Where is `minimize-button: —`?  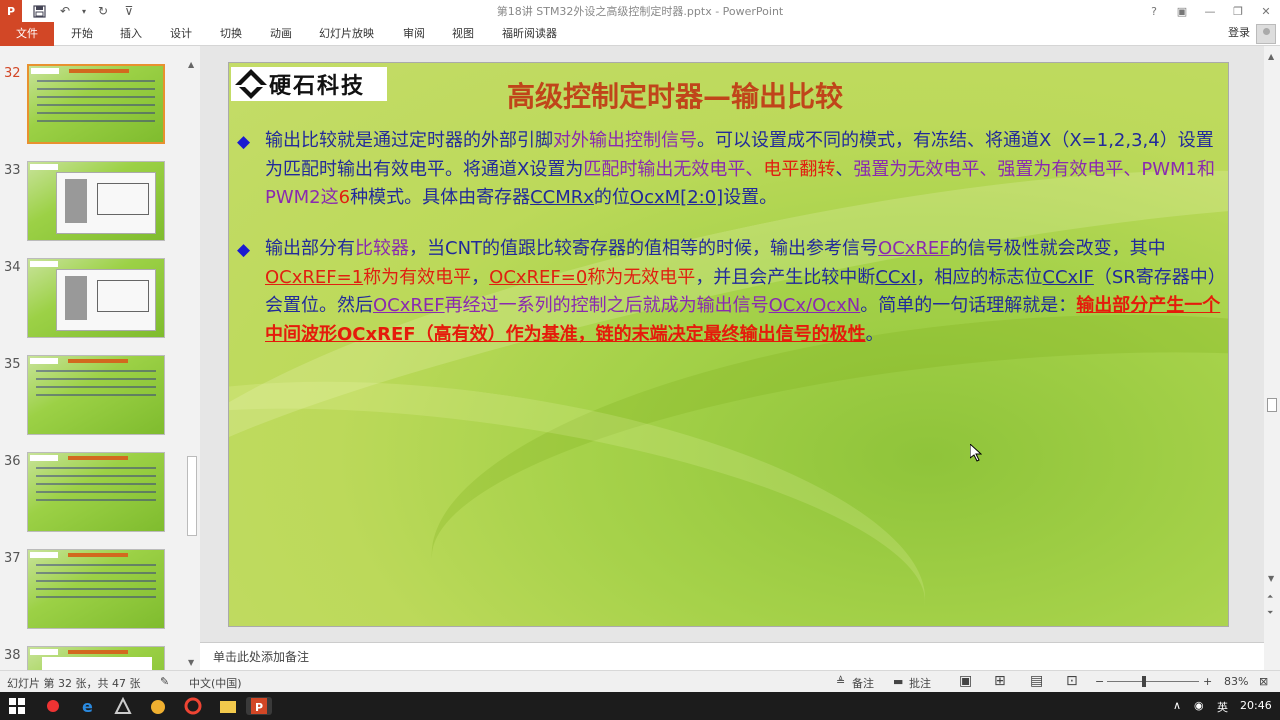 minimize-button: — is located at coordinates (1210, 11).